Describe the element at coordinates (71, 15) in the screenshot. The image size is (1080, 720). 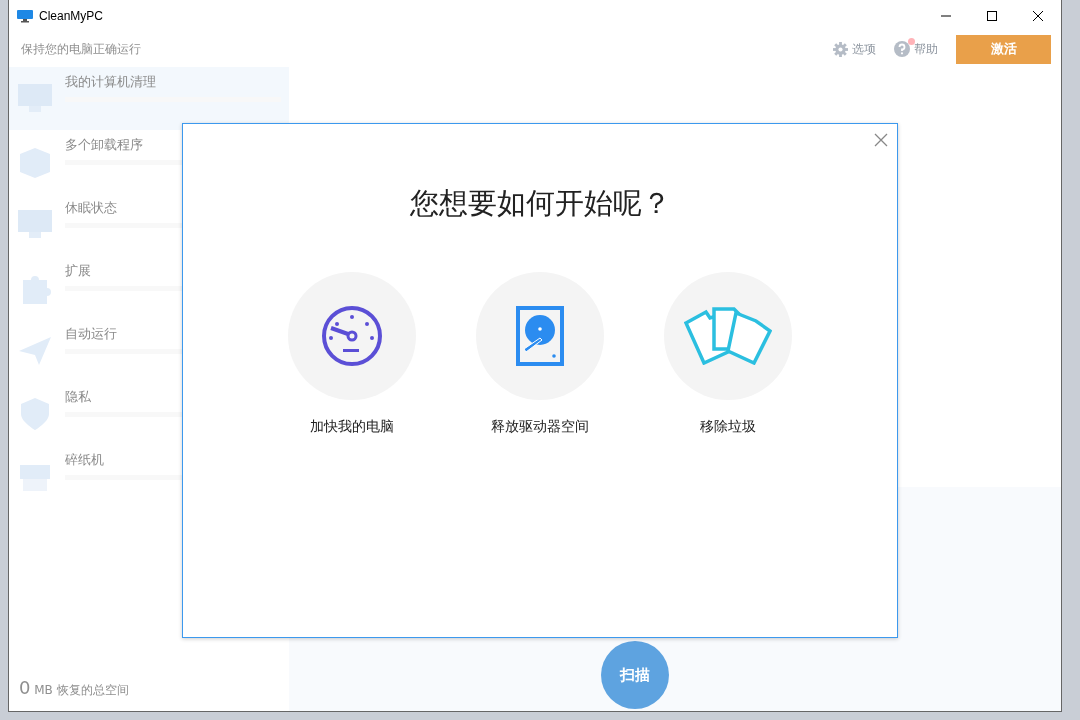
I see `window-title: CleanMyPC` at that location.